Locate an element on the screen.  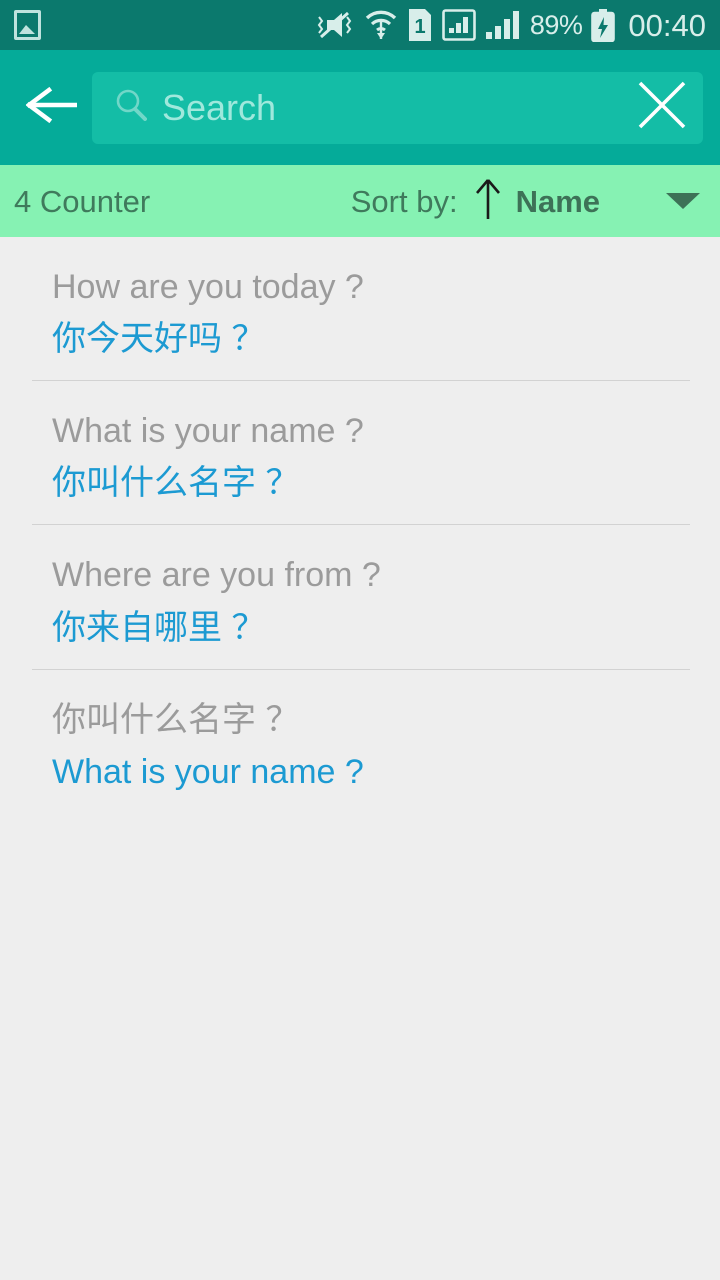
arrow-up-icon is located at coordinates (488, 201).